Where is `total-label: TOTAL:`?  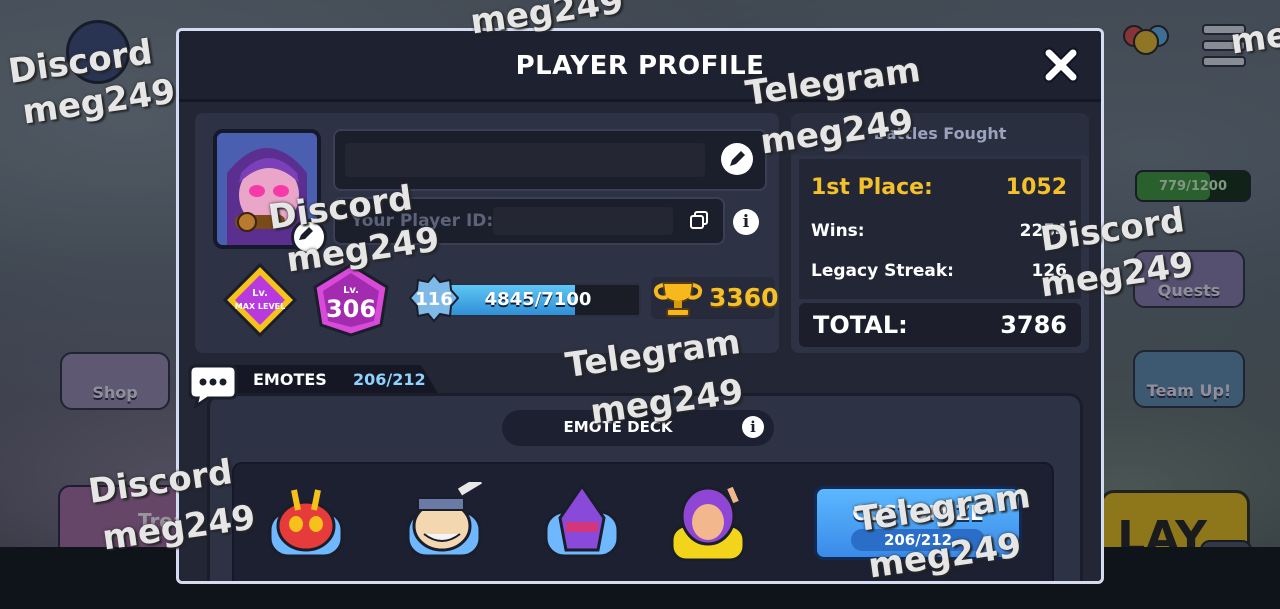 total-label: TOTAL: is located at coordinates (860, 325).